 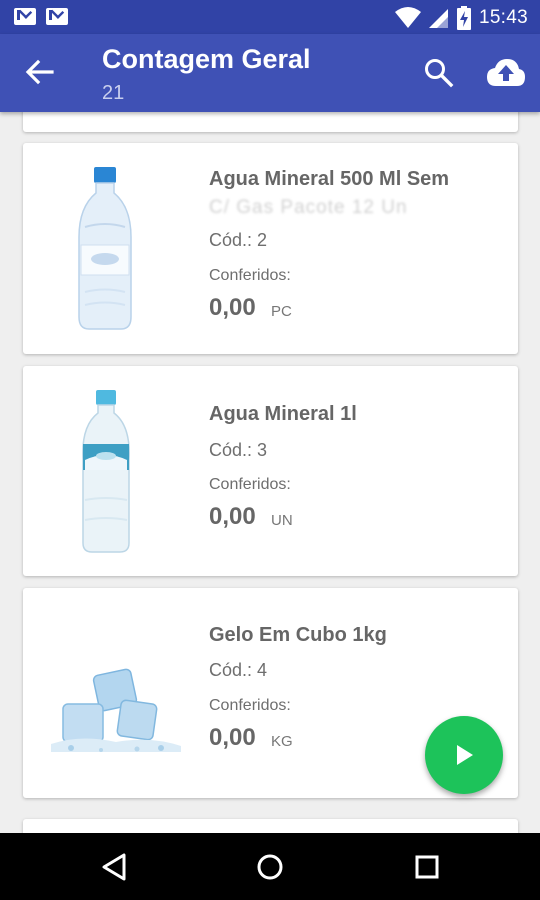 I want to click on page-subtitle: 21, so click(x=113, y=93).